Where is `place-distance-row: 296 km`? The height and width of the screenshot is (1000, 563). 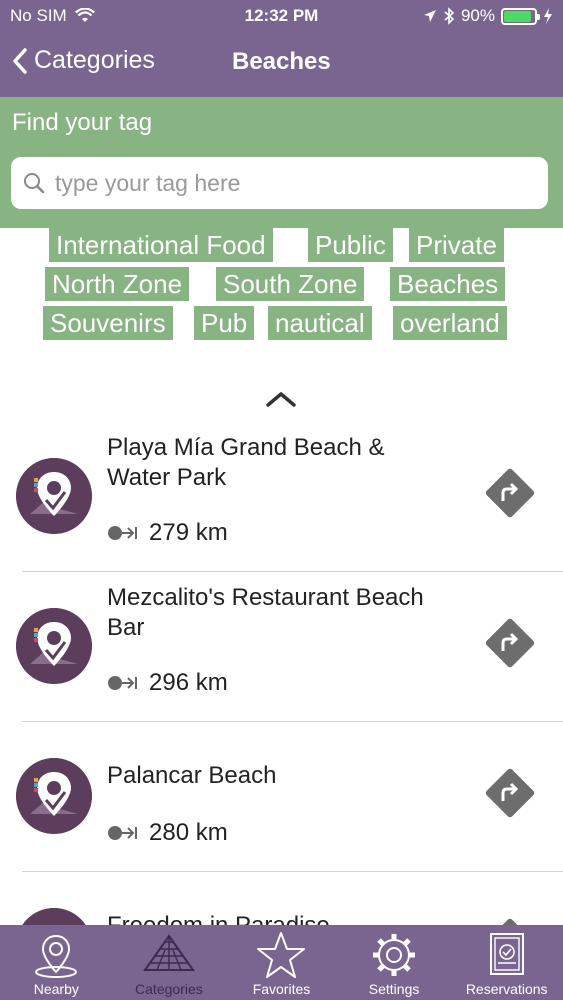
place-distance-row: 296 km is located at coordinates (167, 683).